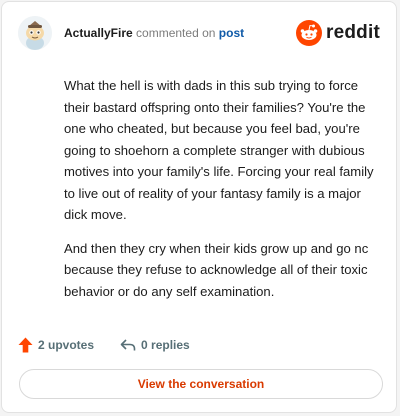 The height and width of the screenshot is (416, 400). I want to click on reply-arrow-icon, so click(128, 345).